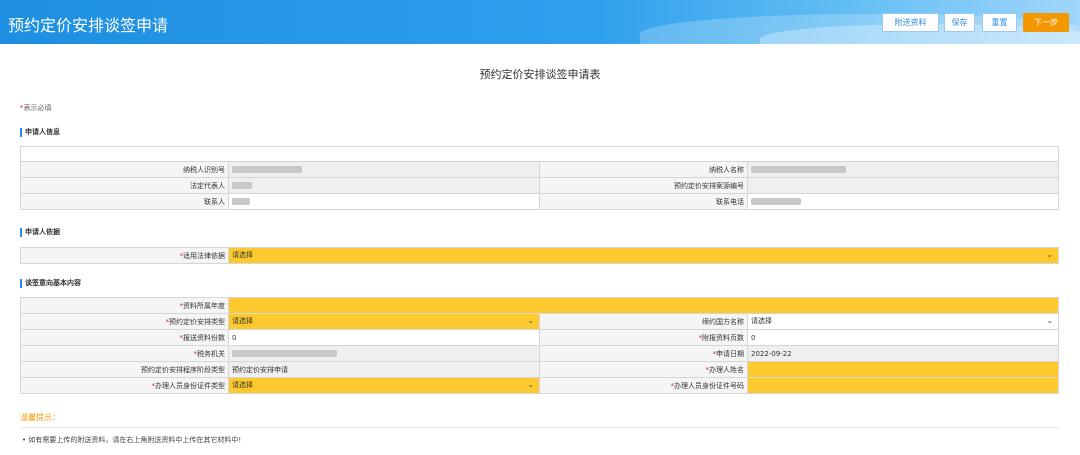  I want to click on pages-label: *附报资料页数, so click(643, 337).